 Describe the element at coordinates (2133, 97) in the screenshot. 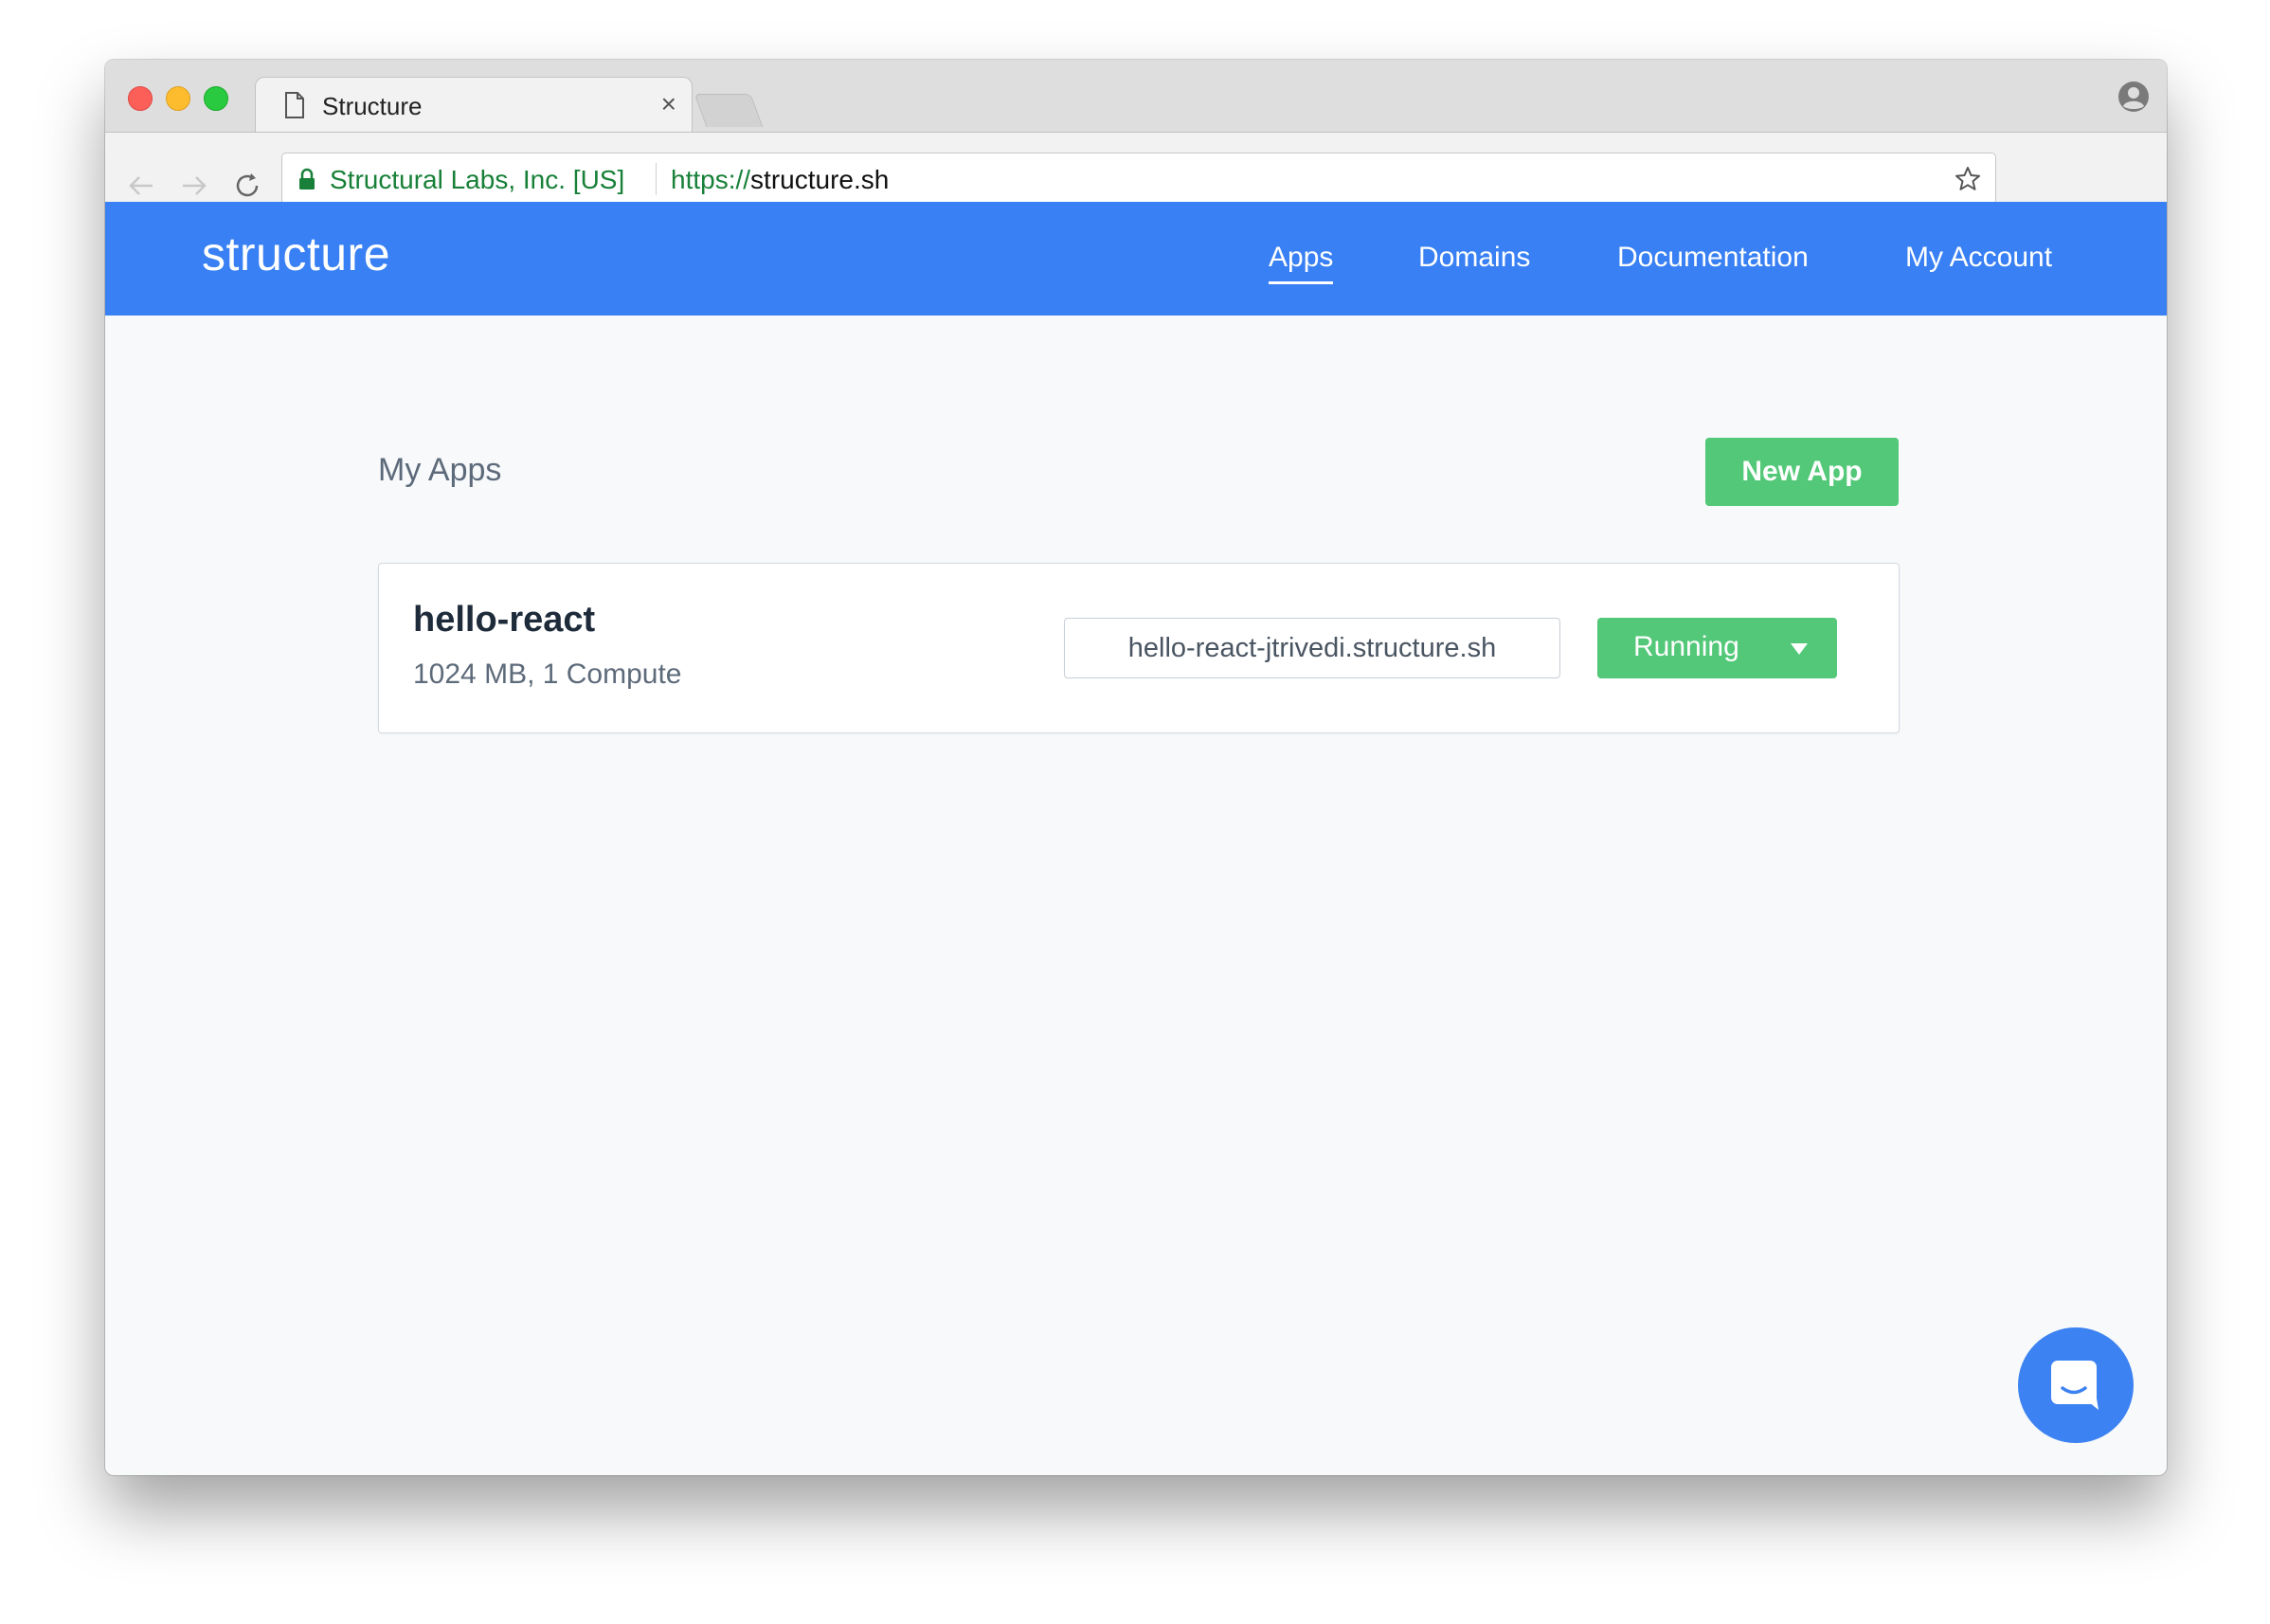

I see `profile-icon` at that location.